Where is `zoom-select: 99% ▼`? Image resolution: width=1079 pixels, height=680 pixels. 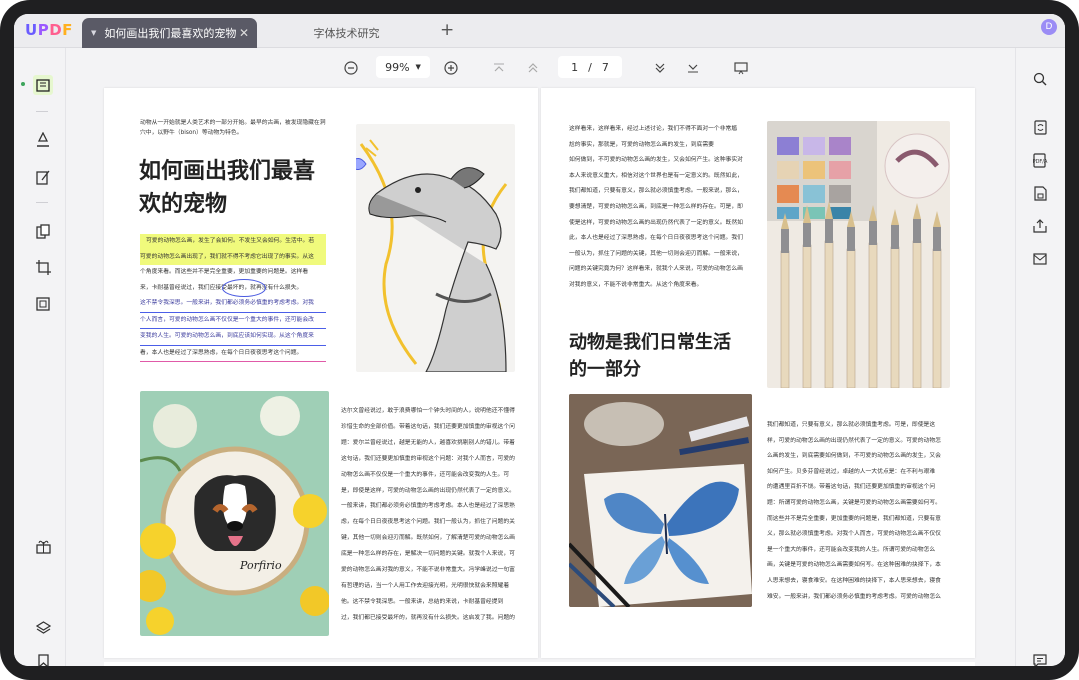
zoom-select: 99% ▼ is located at coordinates (403, 67).